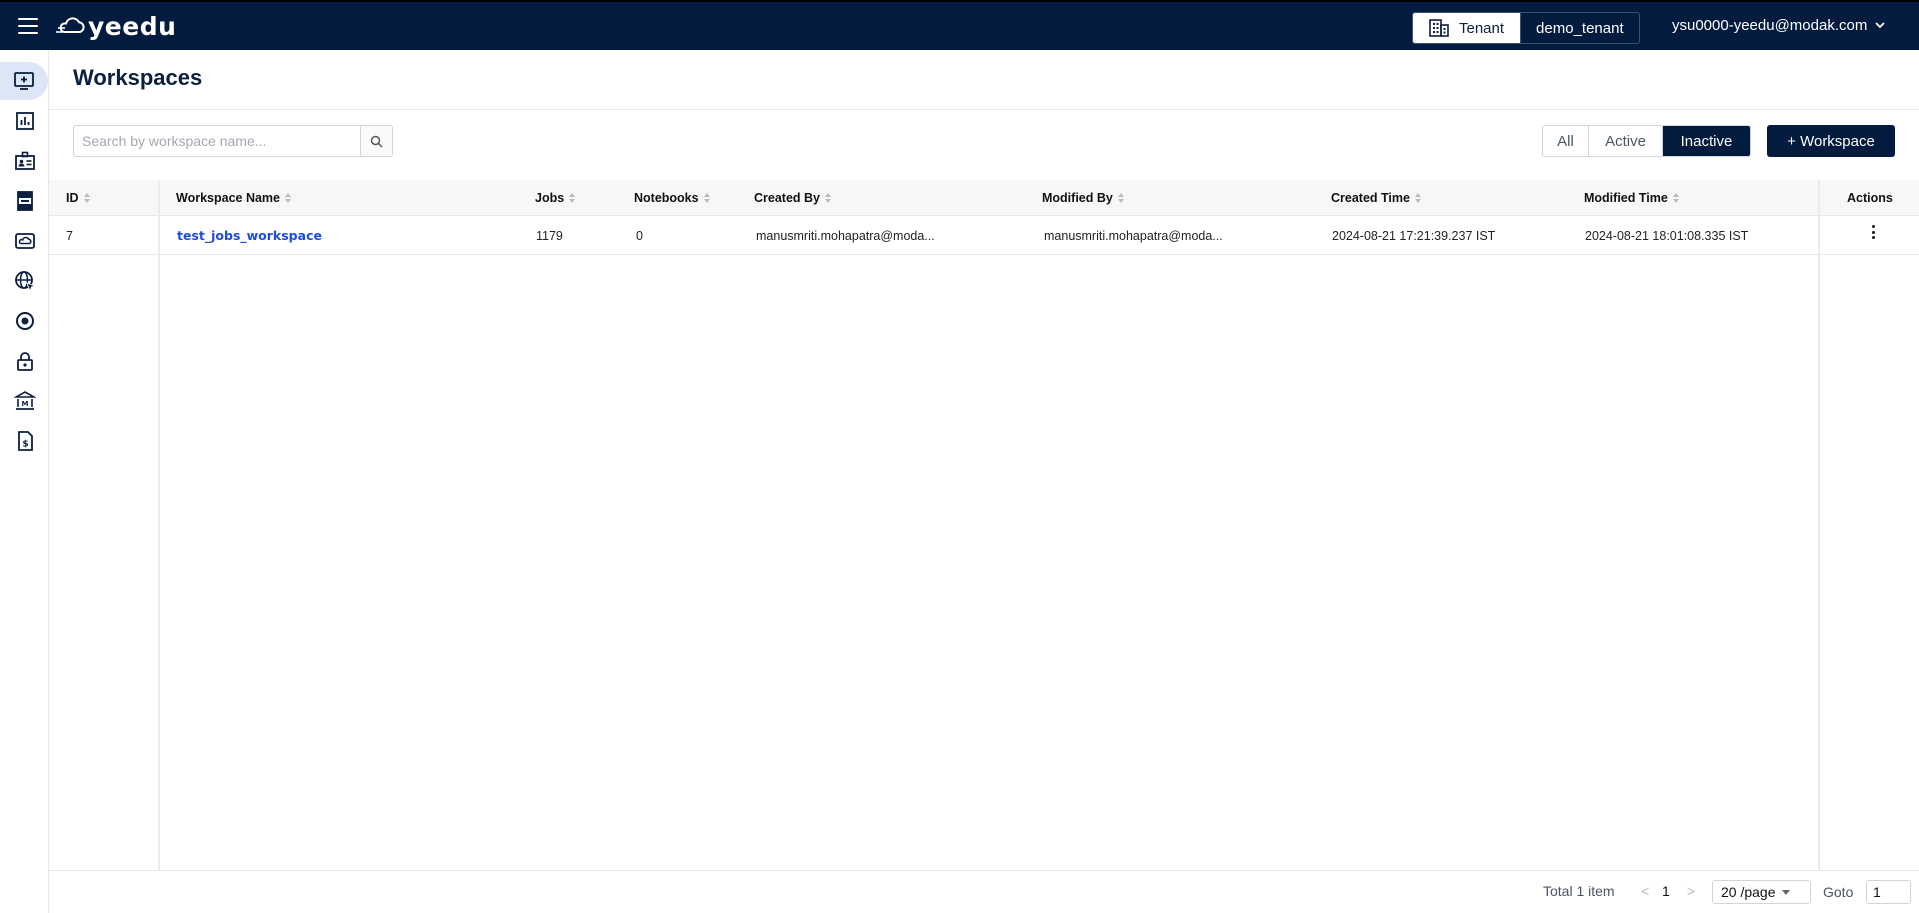 The height and width of the screenshot is (913, 1919). I want to click on goto-label: Goto, so click(1838, 892).